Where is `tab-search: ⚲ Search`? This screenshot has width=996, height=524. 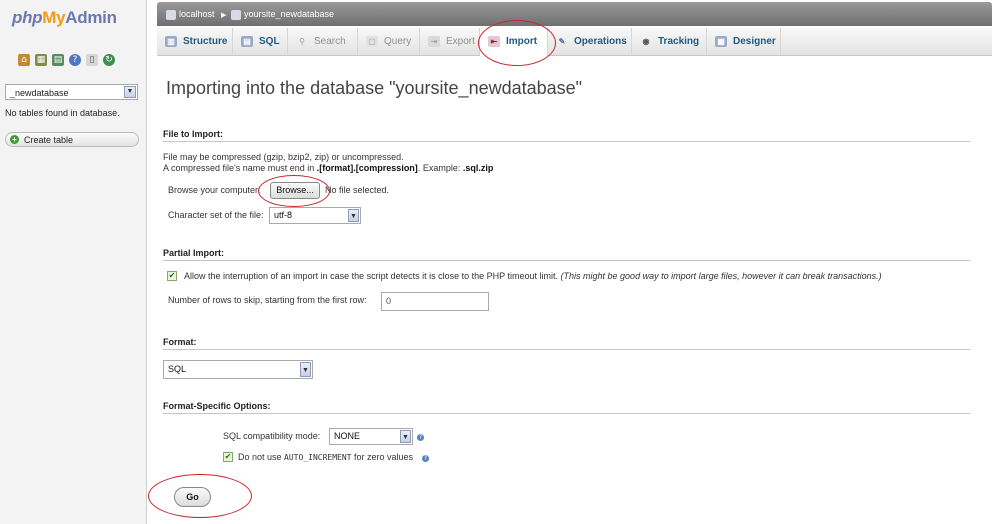 tab-search: ⚲ Search is located at coordinates (323, 41).